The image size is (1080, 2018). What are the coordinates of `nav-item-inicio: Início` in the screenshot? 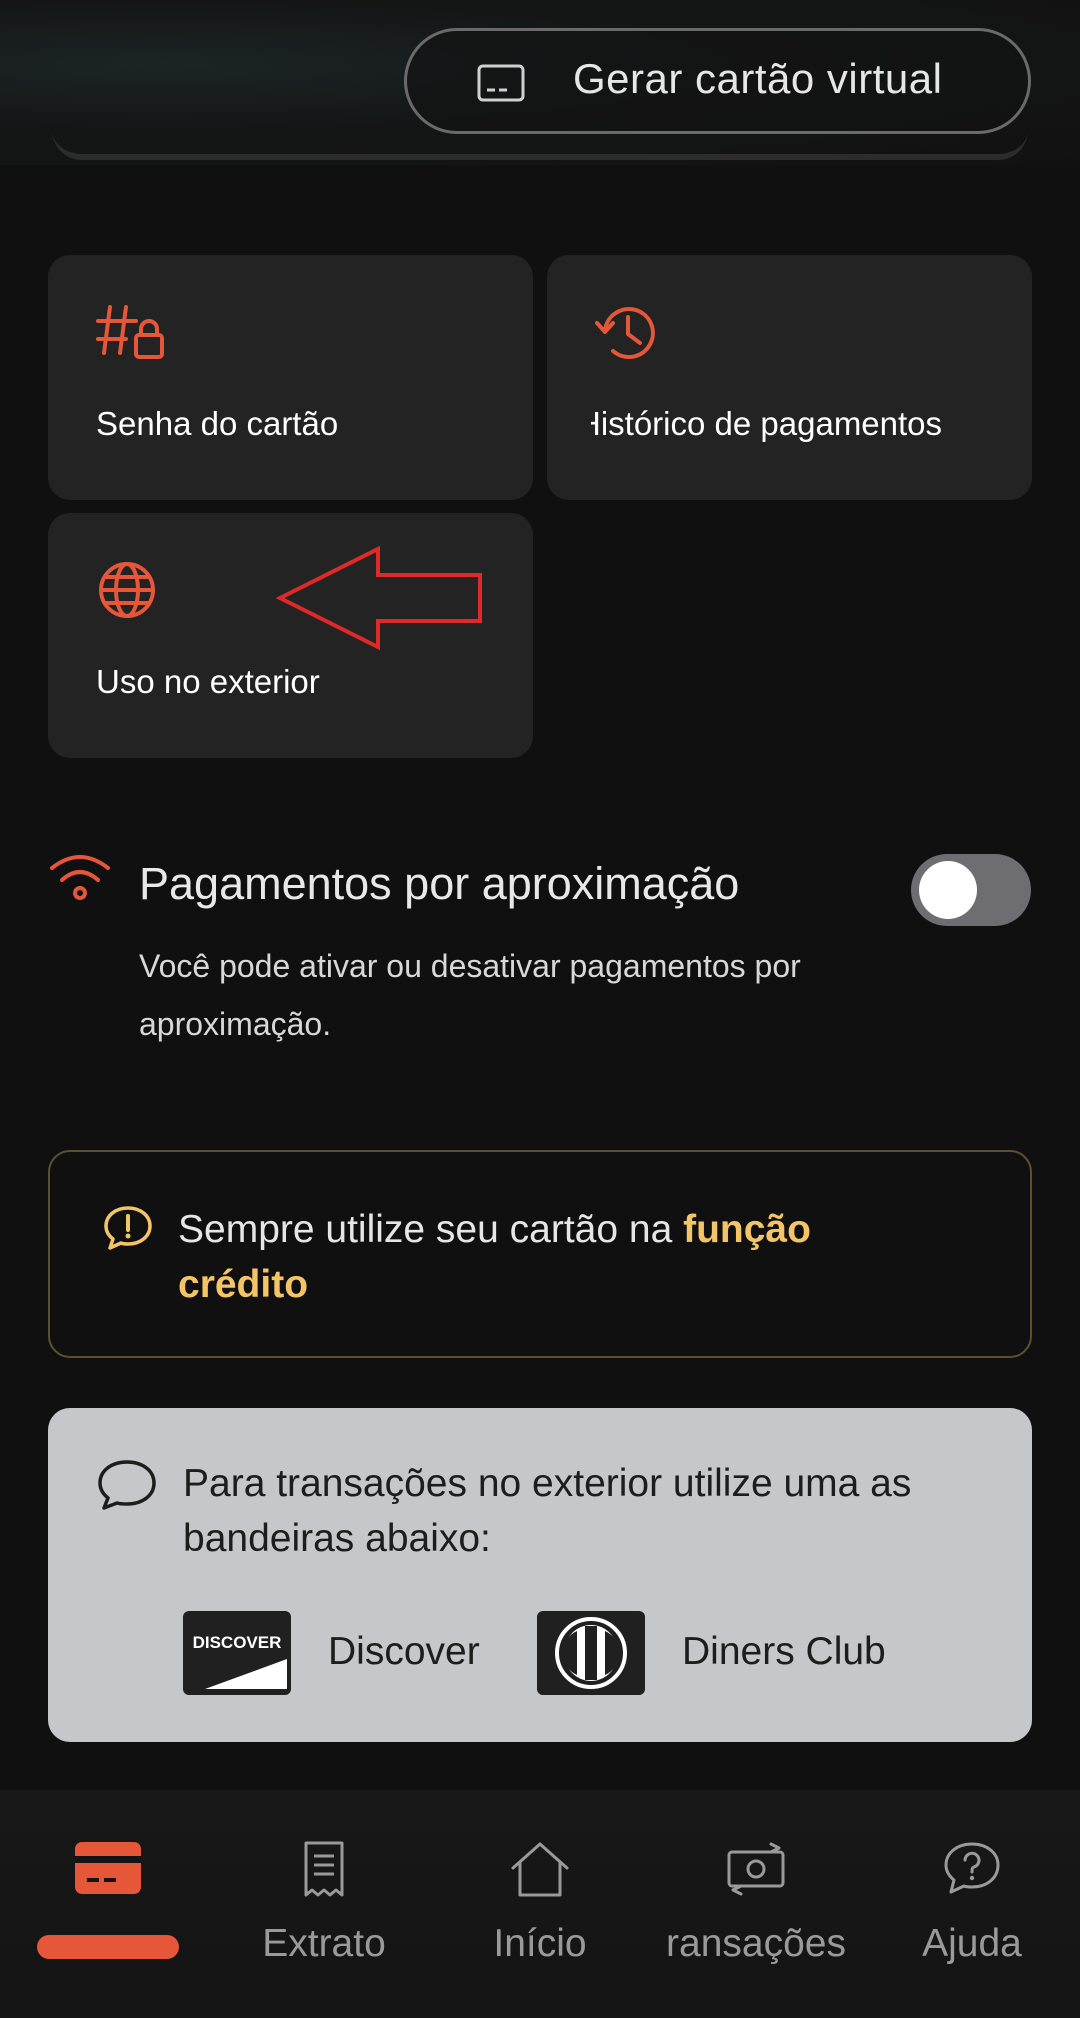 It's located at (540, 1904).